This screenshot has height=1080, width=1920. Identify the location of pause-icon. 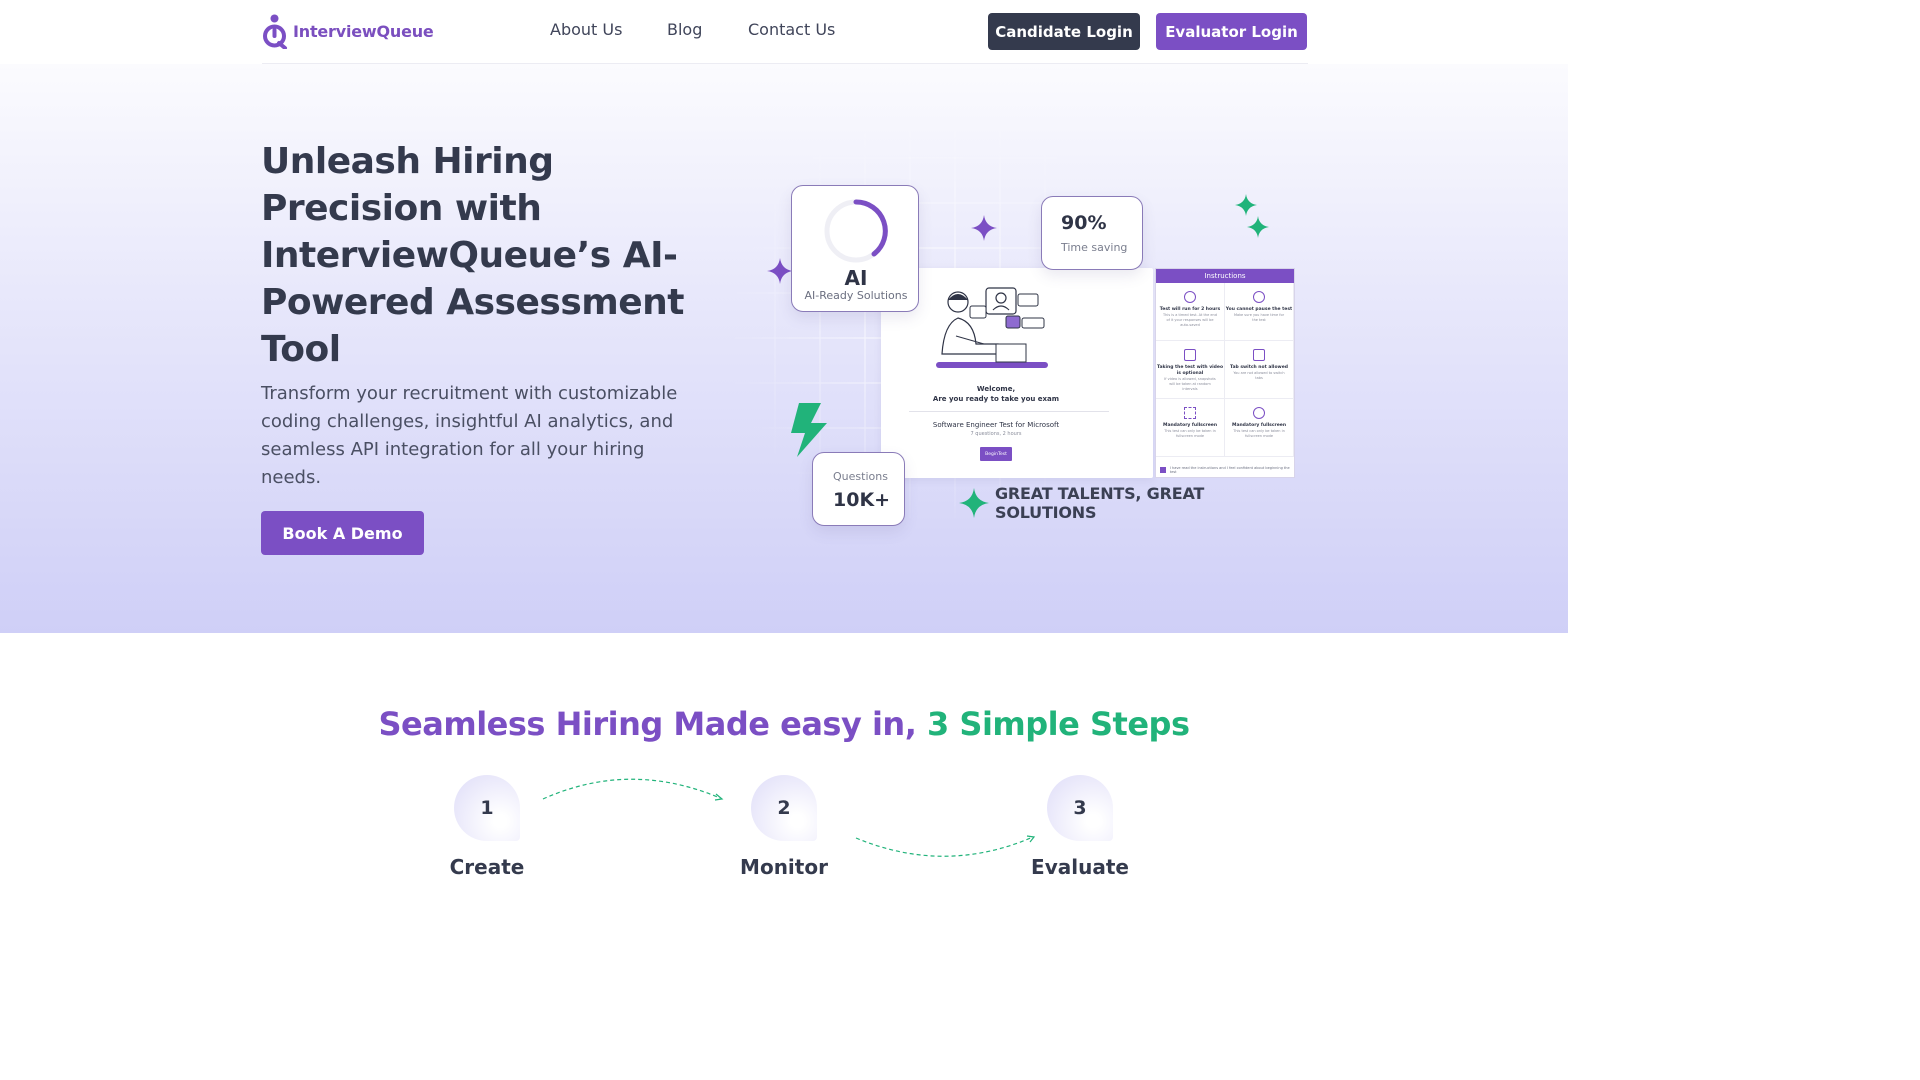
(1259, 297).